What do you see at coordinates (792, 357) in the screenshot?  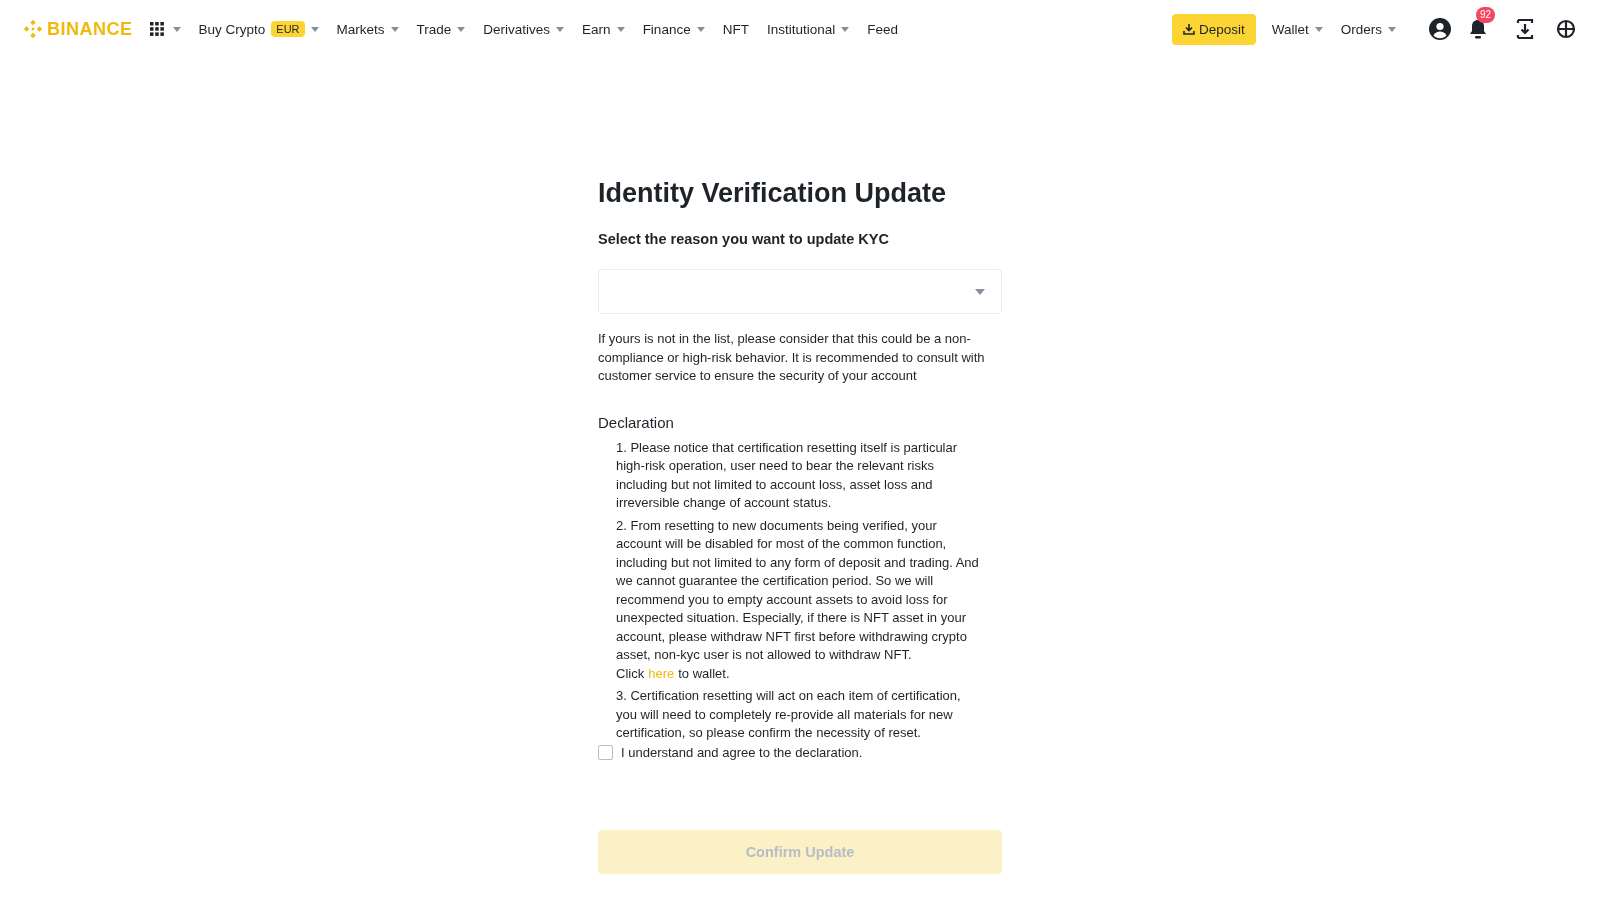 I see `notice-text: If yours is not in the list, please consider that this could be a non-compliance or high-risk behavior. It is recommended to consult with customer service to ensure the security of your account` at bounding box center [792, 357].